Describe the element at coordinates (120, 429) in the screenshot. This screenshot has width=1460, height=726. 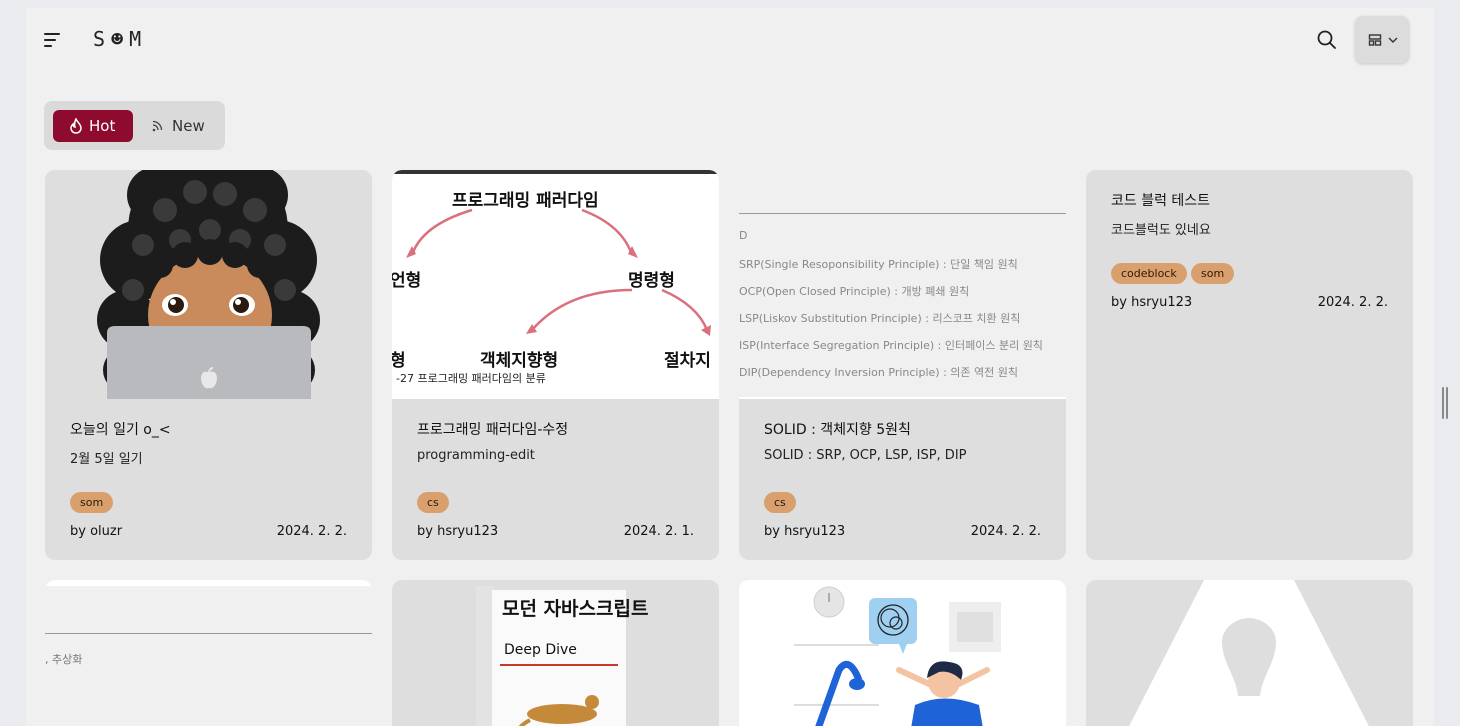
I see `post-title: 오늘의 일기 o_<` at that location.